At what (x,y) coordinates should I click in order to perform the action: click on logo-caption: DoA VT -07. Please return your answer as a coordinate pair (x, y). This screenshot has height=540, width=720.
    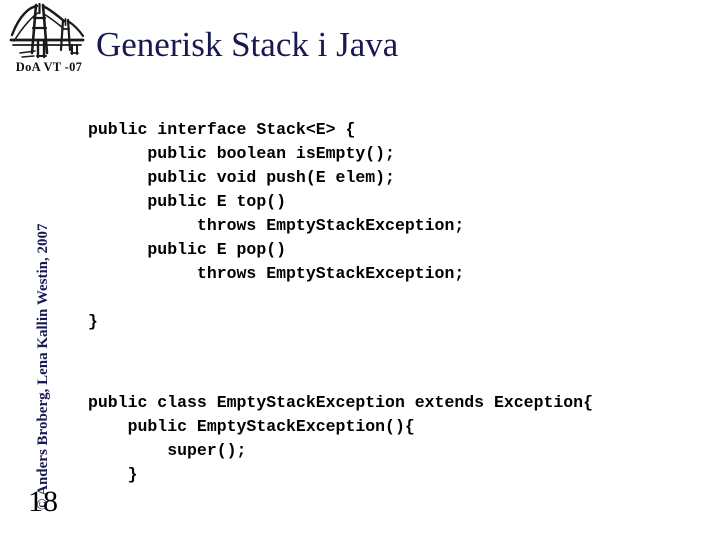
    Looking at the image, I should click on (49, 67).